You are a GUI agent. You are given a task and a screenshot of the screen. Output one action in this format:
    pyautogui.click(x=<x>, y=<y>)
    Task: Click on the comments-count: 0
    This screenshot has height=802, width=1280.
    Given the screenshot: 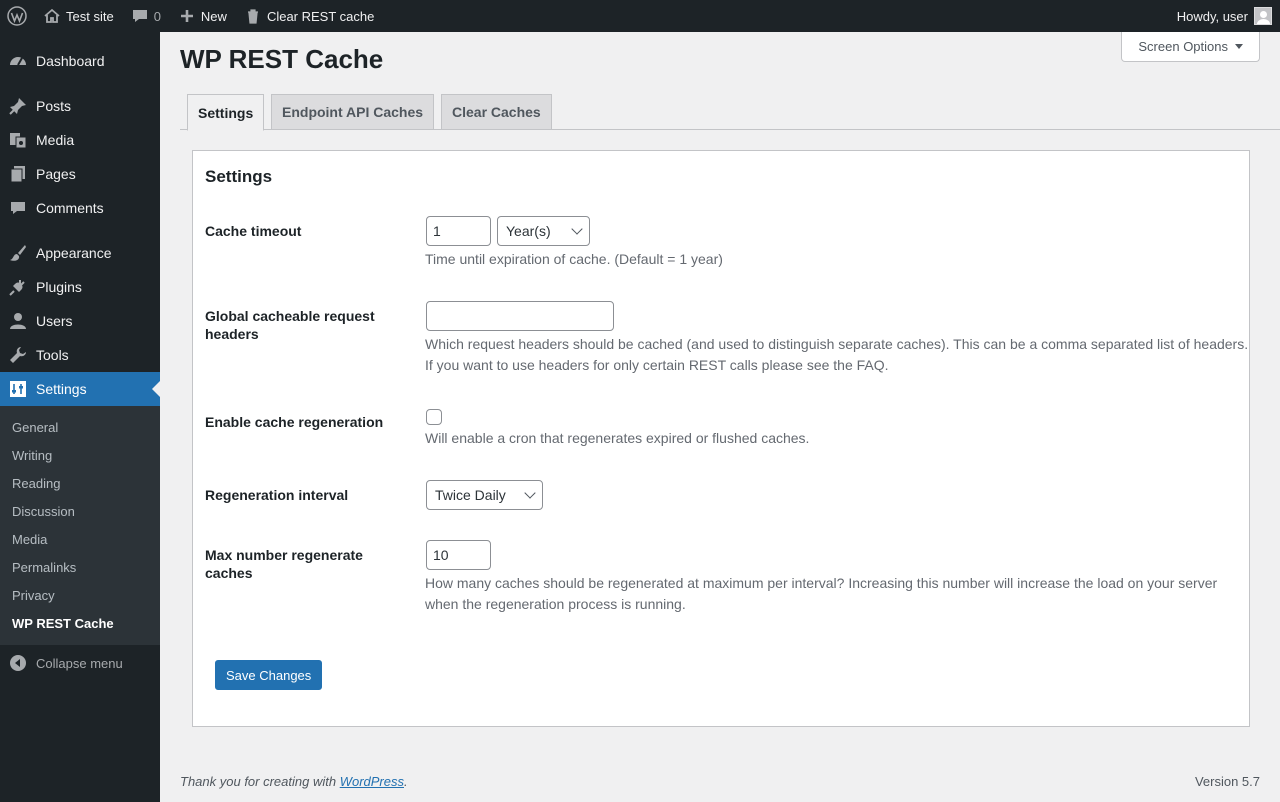 What is the action you would take?
    pyautogui.click(x=157, y=16)
    